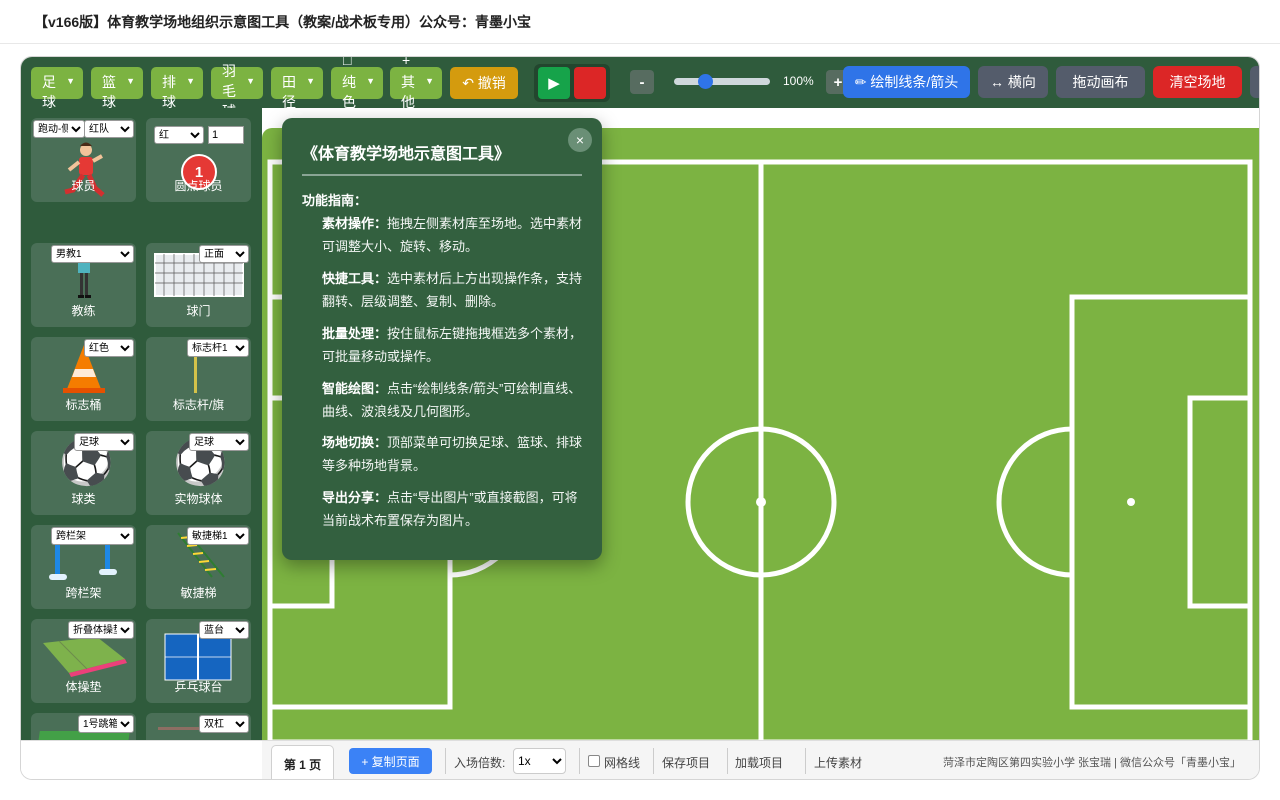 Image resolution: width=1280 pixels, height=800 pixels. Describe the element at coordinates (347, 62) in the screenshot. I see `square-icon: □` at that location.